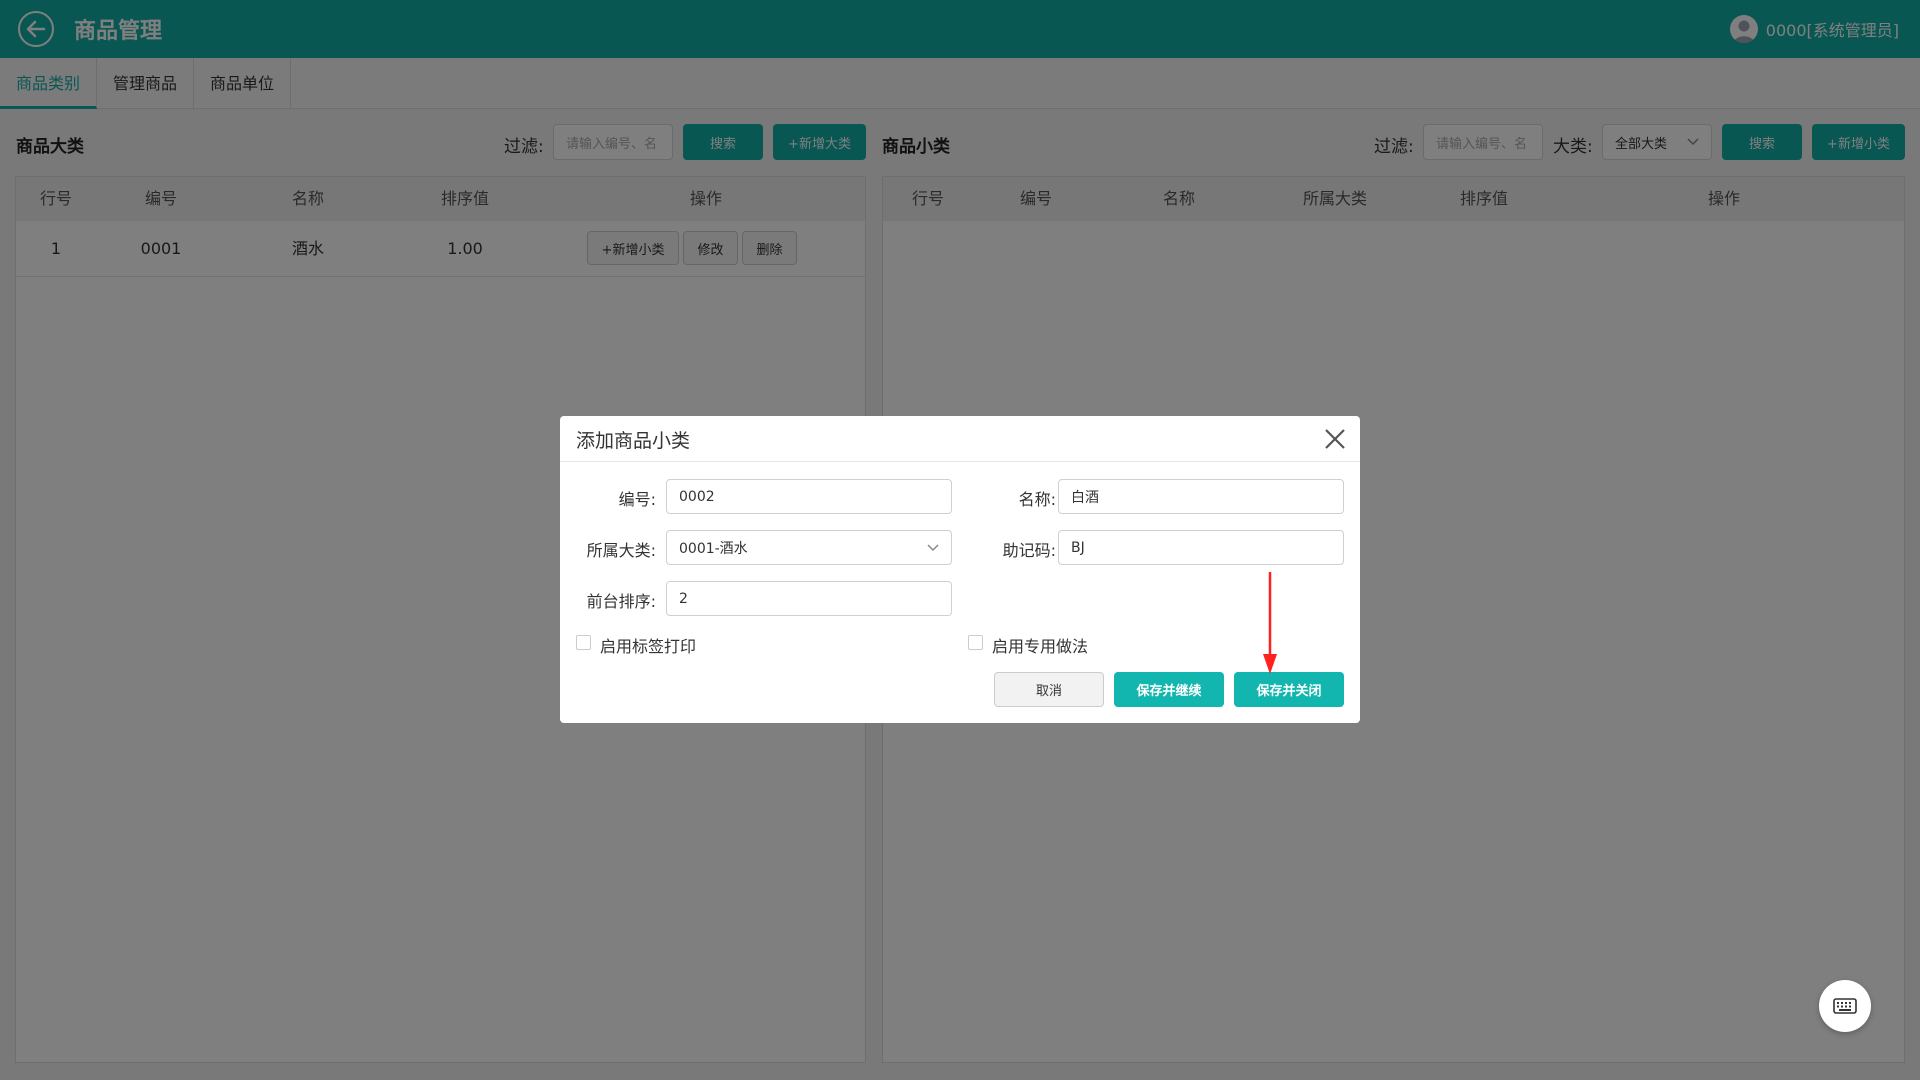  Describe the element at coordinates (713, 548) in the screenshot. I see `parent-category-value: 0001-酒水` at that location.